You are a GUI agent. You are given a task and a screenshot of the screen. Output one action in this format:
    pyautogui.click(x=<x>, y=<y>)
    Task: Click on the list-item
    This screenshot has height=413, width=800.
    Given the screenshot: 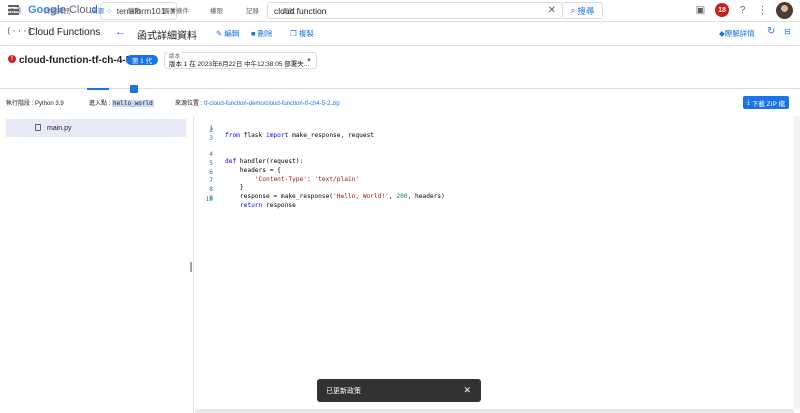 What is the action you would take?
    pyautogui.click(x=96, y=128)
    